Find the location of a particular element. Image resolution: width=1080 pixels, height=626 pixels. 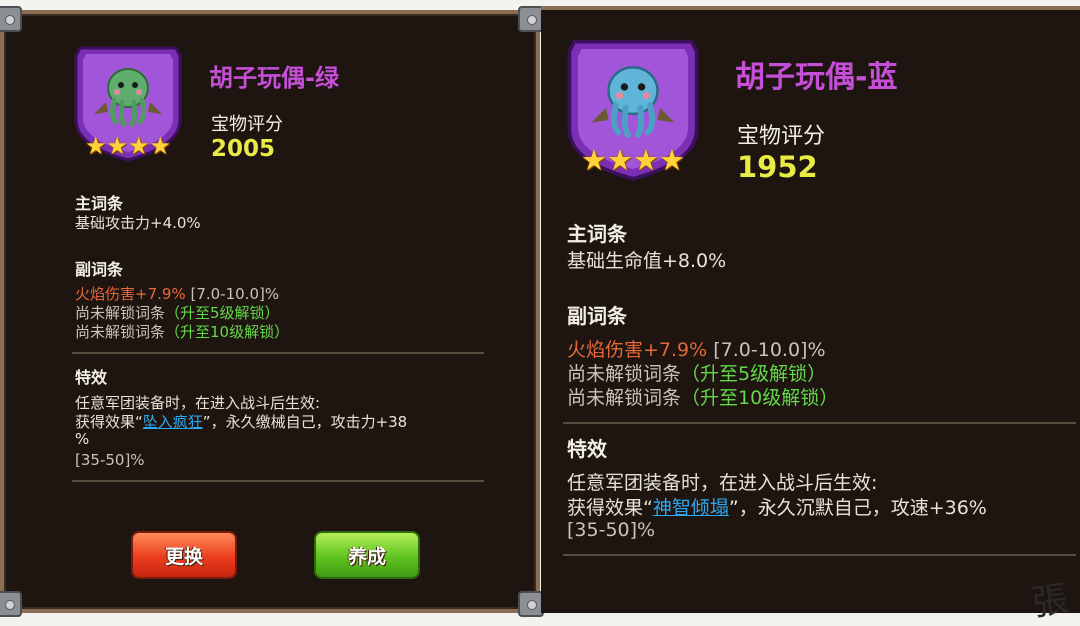

item-name: 胡子玩偶-绿 is located at coordinates (274, 78).